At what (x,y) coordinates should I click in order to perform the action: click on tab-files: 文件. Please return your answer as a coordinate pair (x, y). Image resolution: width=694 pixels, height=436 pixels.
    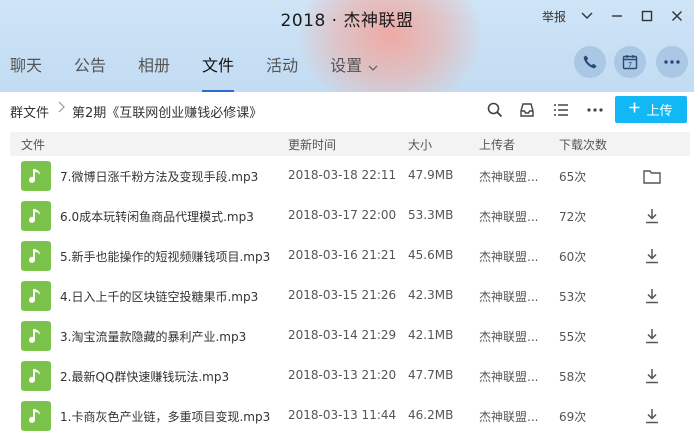
    Looking at the image, I should click on (218, 72).